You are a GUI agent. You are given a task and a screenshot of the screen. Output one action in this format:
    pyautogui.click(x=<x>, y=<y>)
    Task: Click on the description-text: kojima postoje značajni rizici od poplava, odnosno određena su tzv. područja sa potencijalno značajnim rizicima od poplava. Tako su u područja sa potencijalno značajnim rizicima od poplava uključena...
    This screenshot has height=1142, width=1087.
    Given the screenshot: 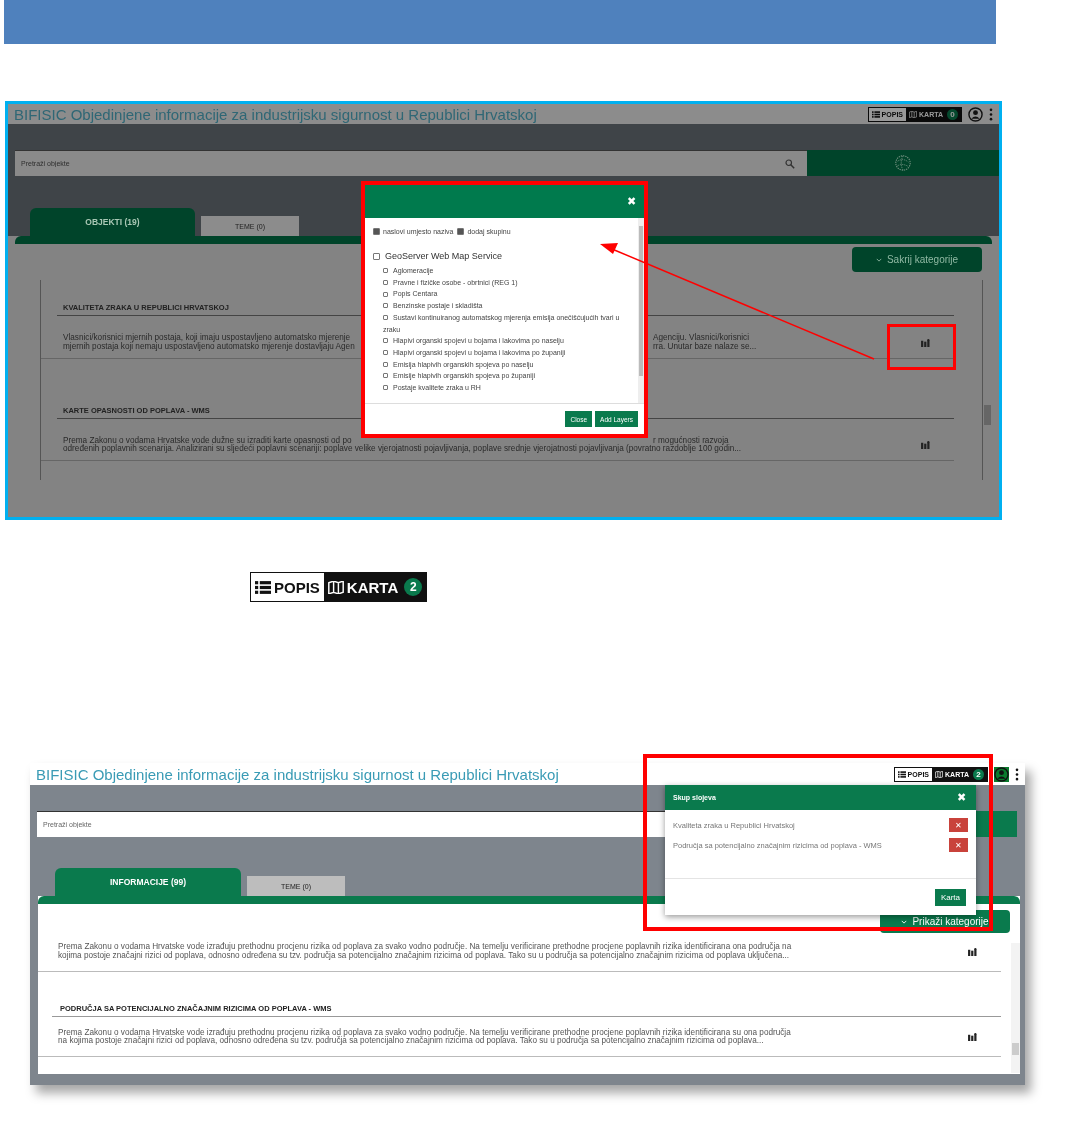 What is the action you would take?
    pyautogui.click(x=424, y=956)
    